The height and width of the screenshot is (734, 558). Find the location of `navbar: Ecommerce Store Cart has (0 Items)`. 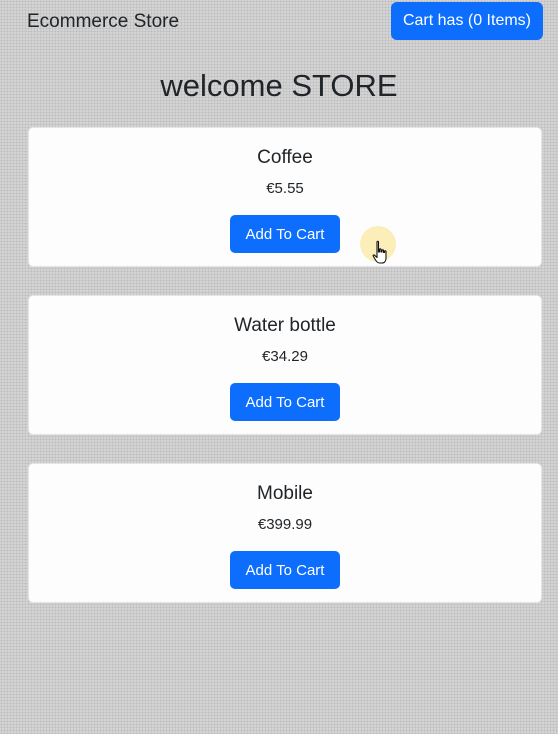

navbar: Ecommerce Store Cart has (0 Items) is located at coordinates (279, 22).